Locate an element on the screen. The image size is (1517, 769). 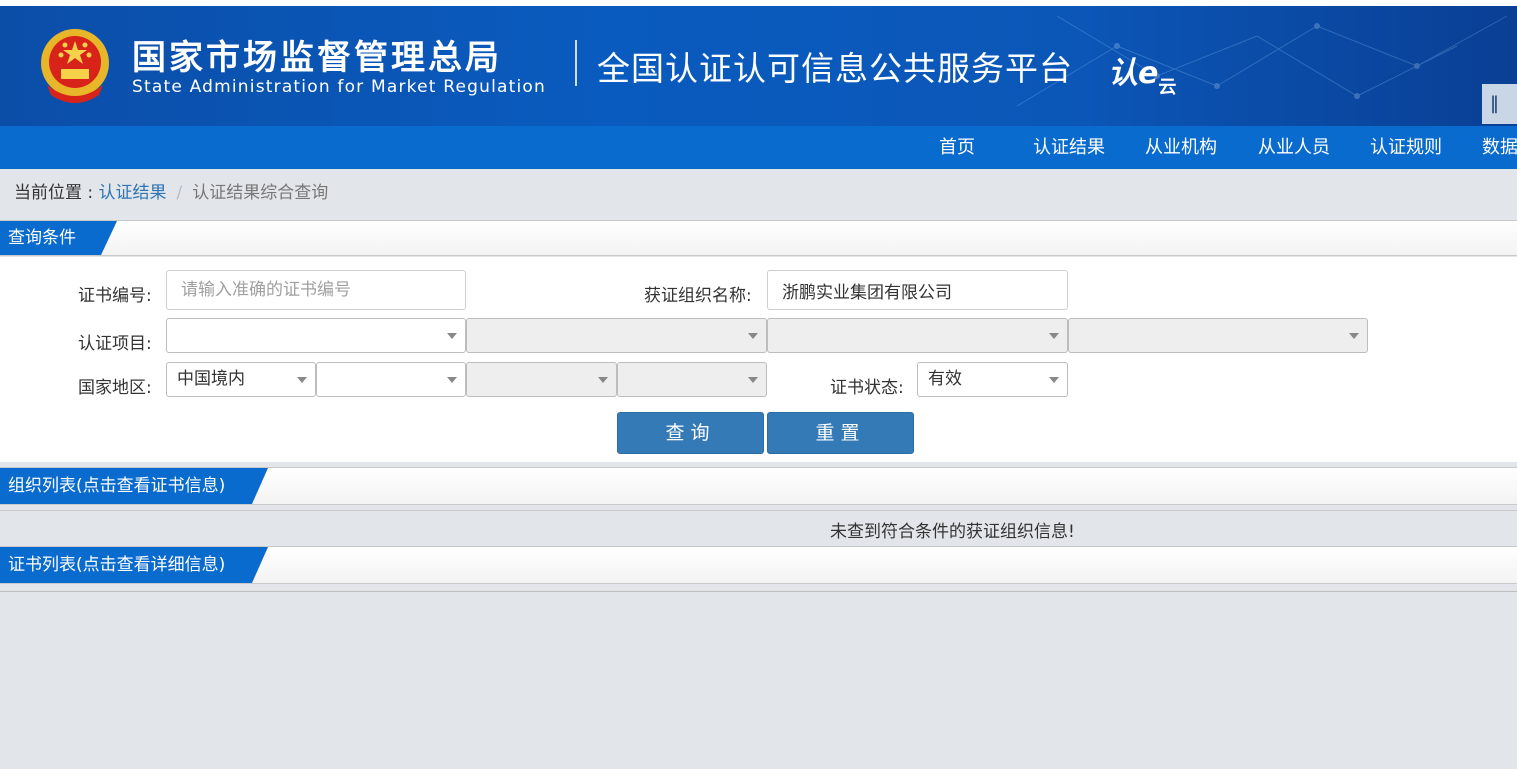
org-name-label: 获证组织名称: is located at coordinates (698, 296).